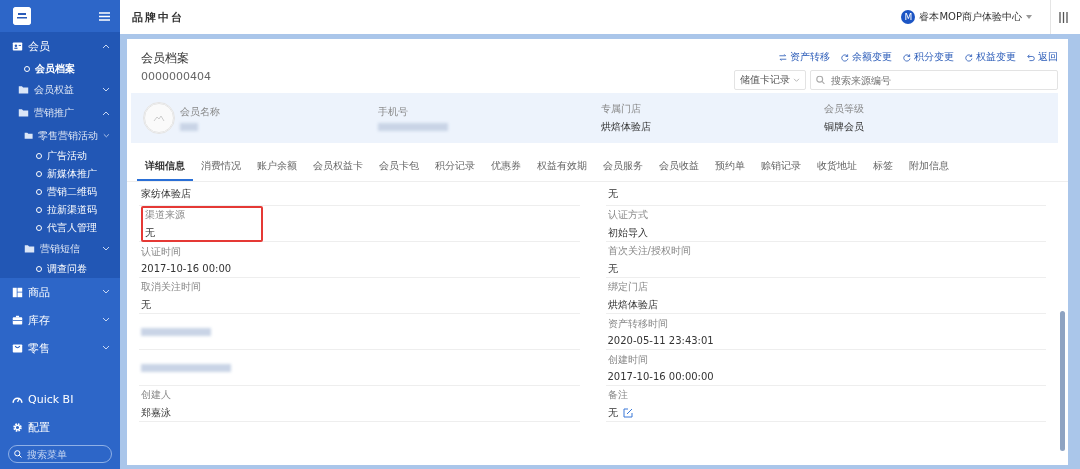 This screenshot has height=469, width=1080. Describe the element at coordinates (866, 57) in the screenshot. I see `action-link: 余额变更` at that location.